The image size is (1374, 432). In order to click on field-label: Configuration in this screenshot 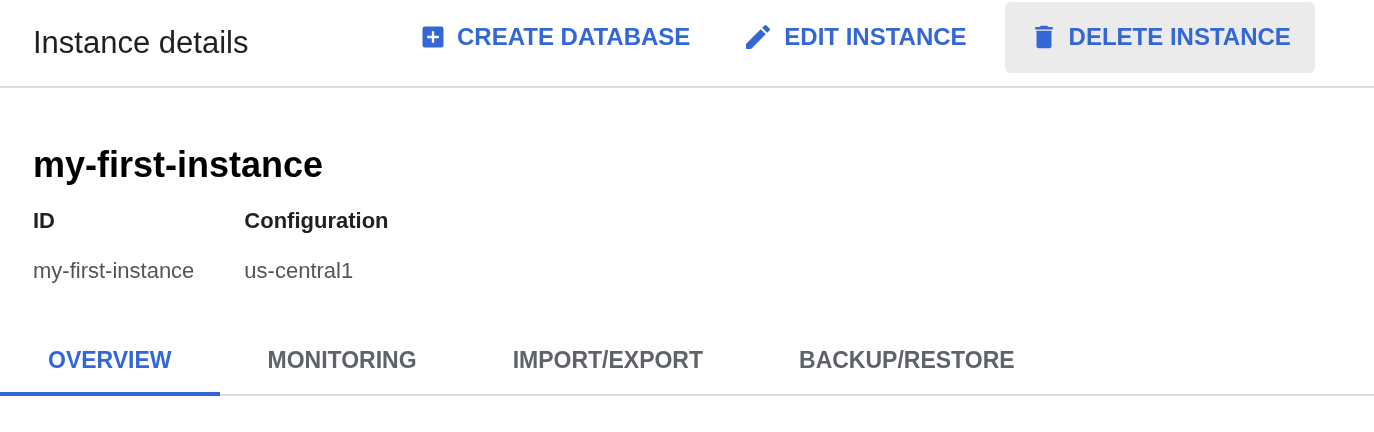, I will do `click(316, 221)`.